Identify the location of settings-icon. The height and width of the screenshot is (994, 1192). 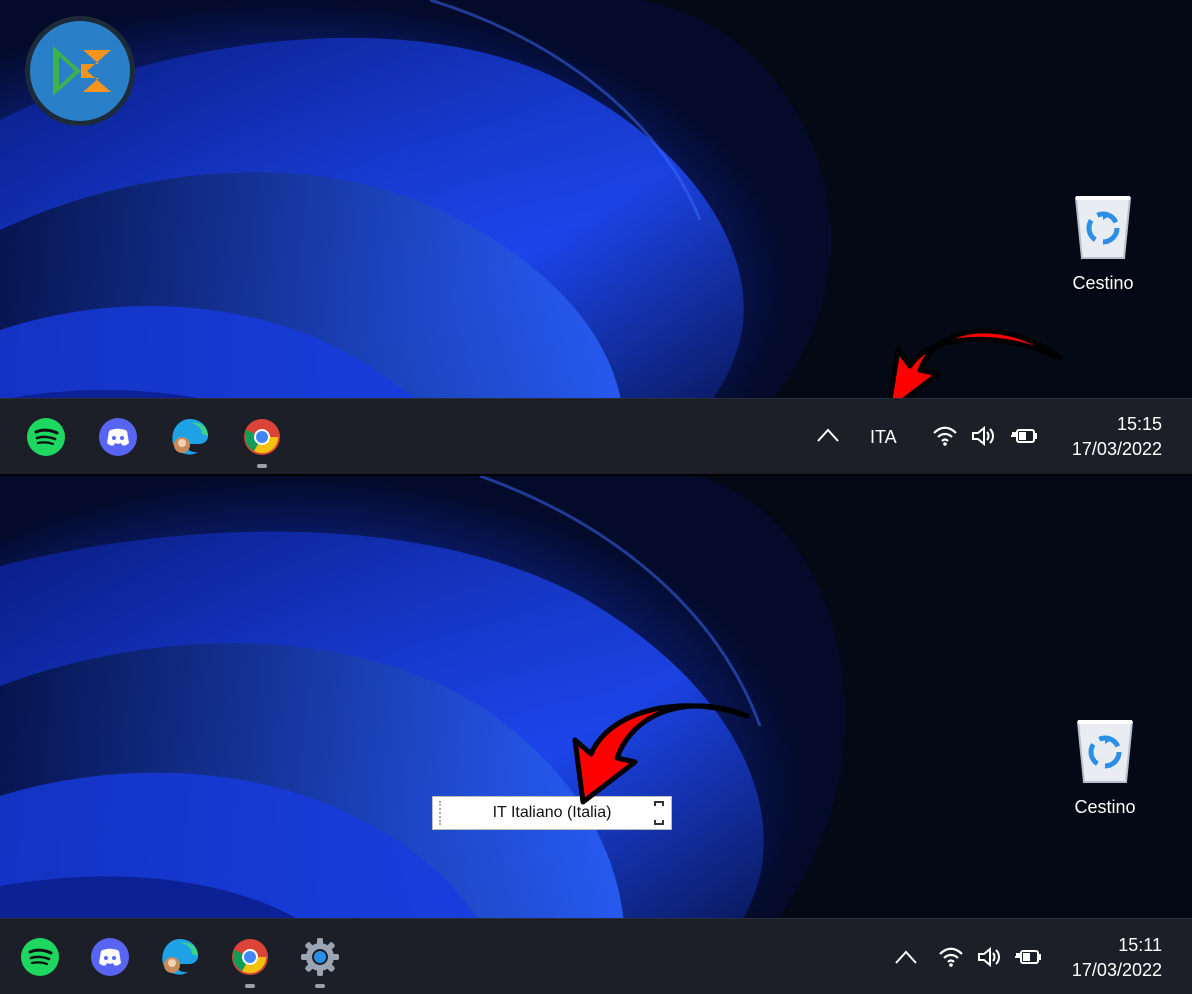
(320, 957).